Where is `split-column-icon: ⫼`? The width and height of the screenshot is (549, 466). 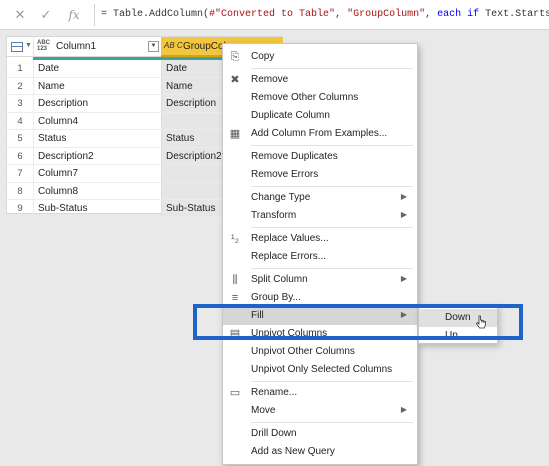 split-column-icon: ⫼ is located at coordinates (235, 280).